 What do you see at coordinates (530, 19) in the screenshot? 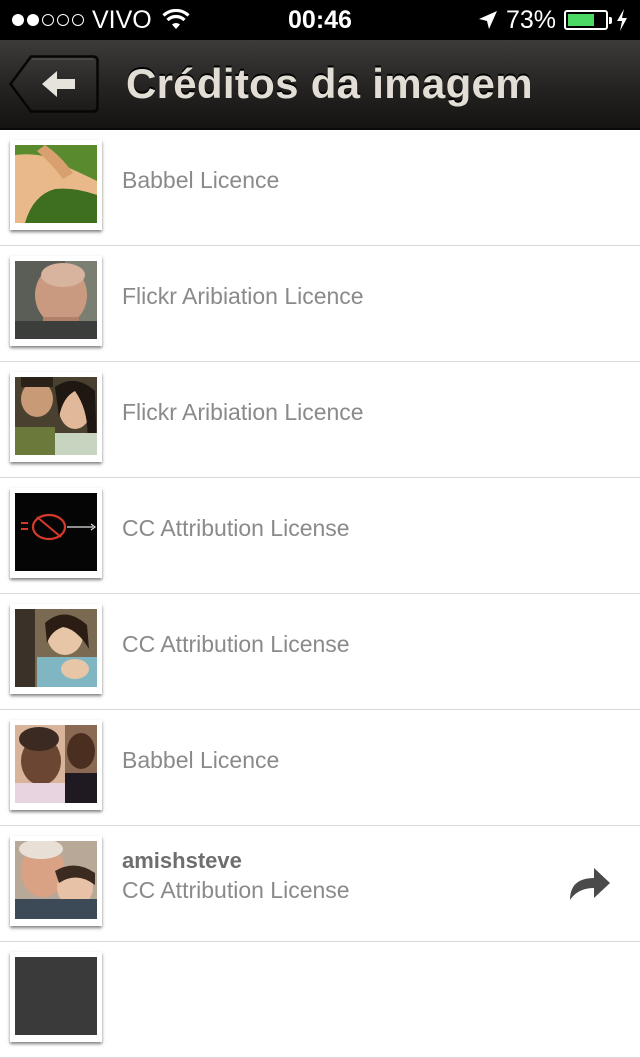
I see `battery-percentage: 73%` at bounding box center [530, 19].